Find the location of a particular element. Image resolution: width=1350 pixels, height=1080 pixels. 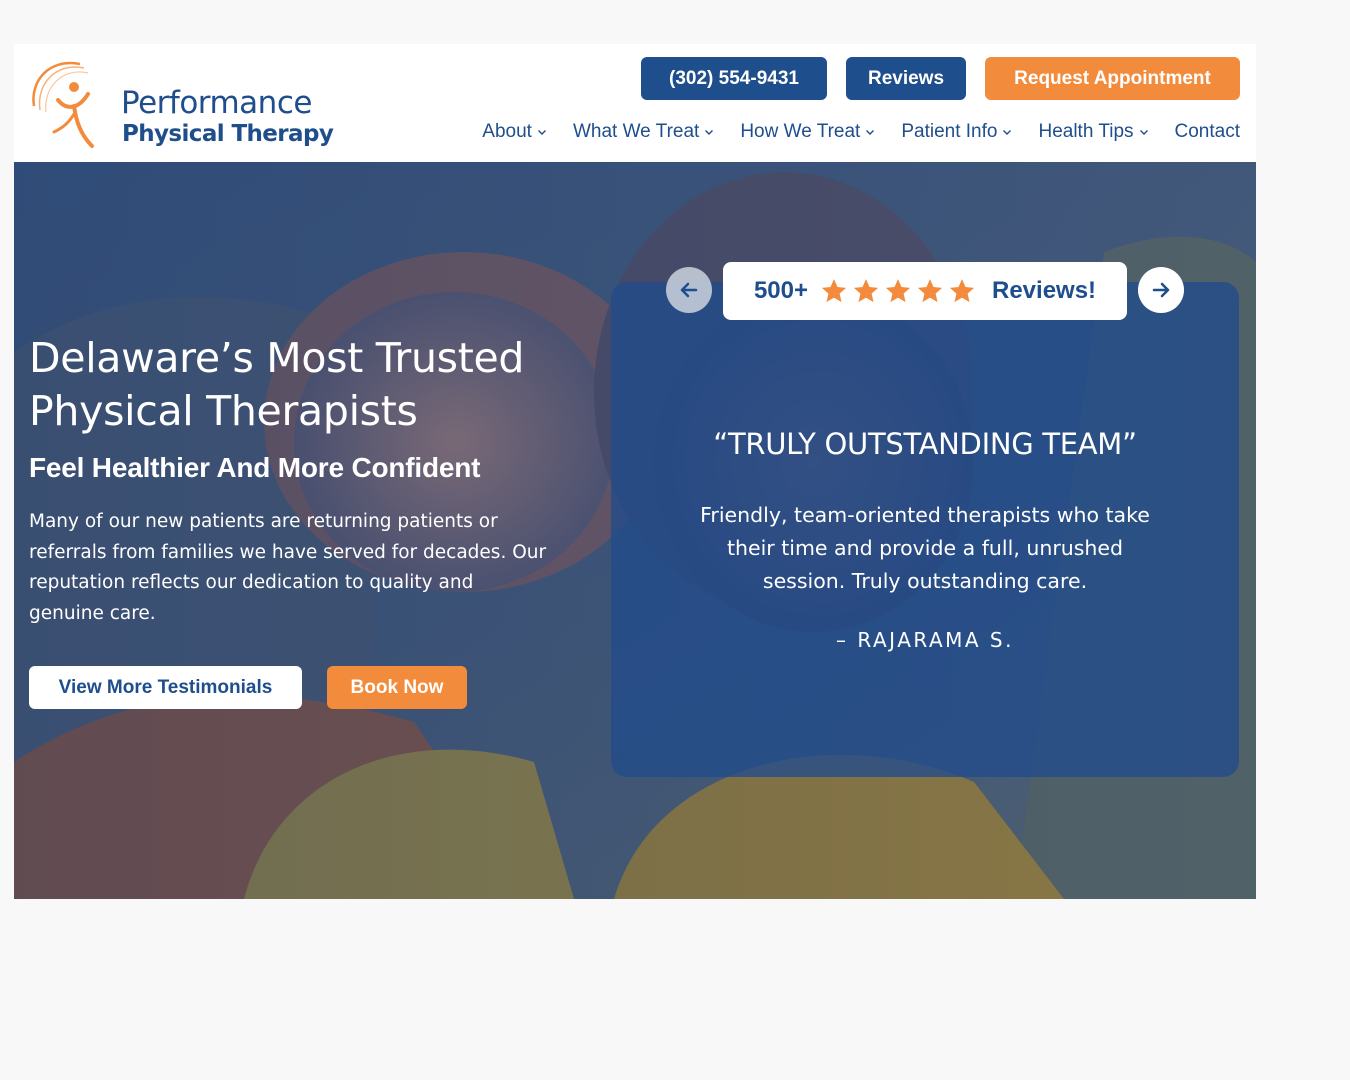

previous-testimonial-button is located at coordinates (689, 290).